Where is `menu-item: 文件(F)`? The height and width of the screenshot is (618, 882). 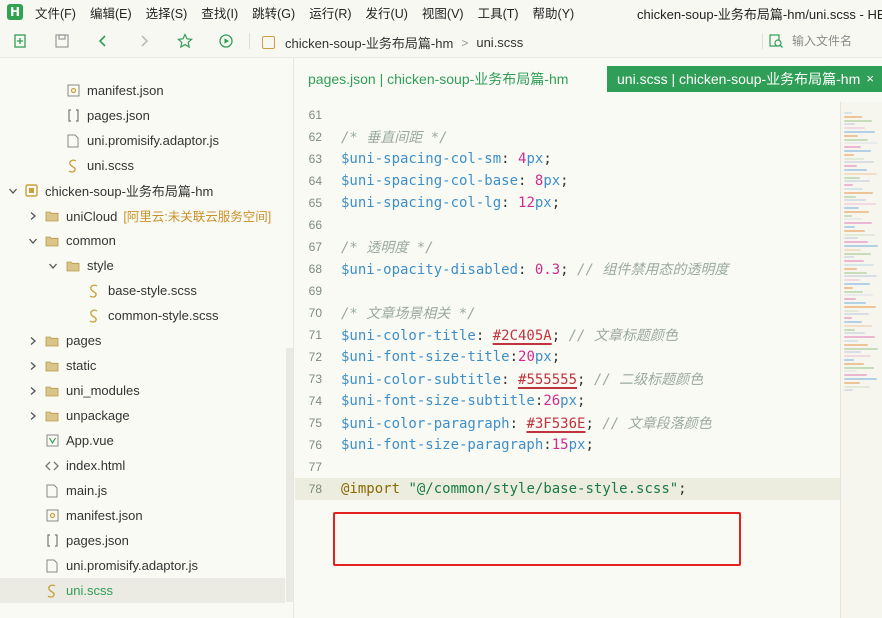
menu-item: 文件(F) is located at coordinates (55, 12).